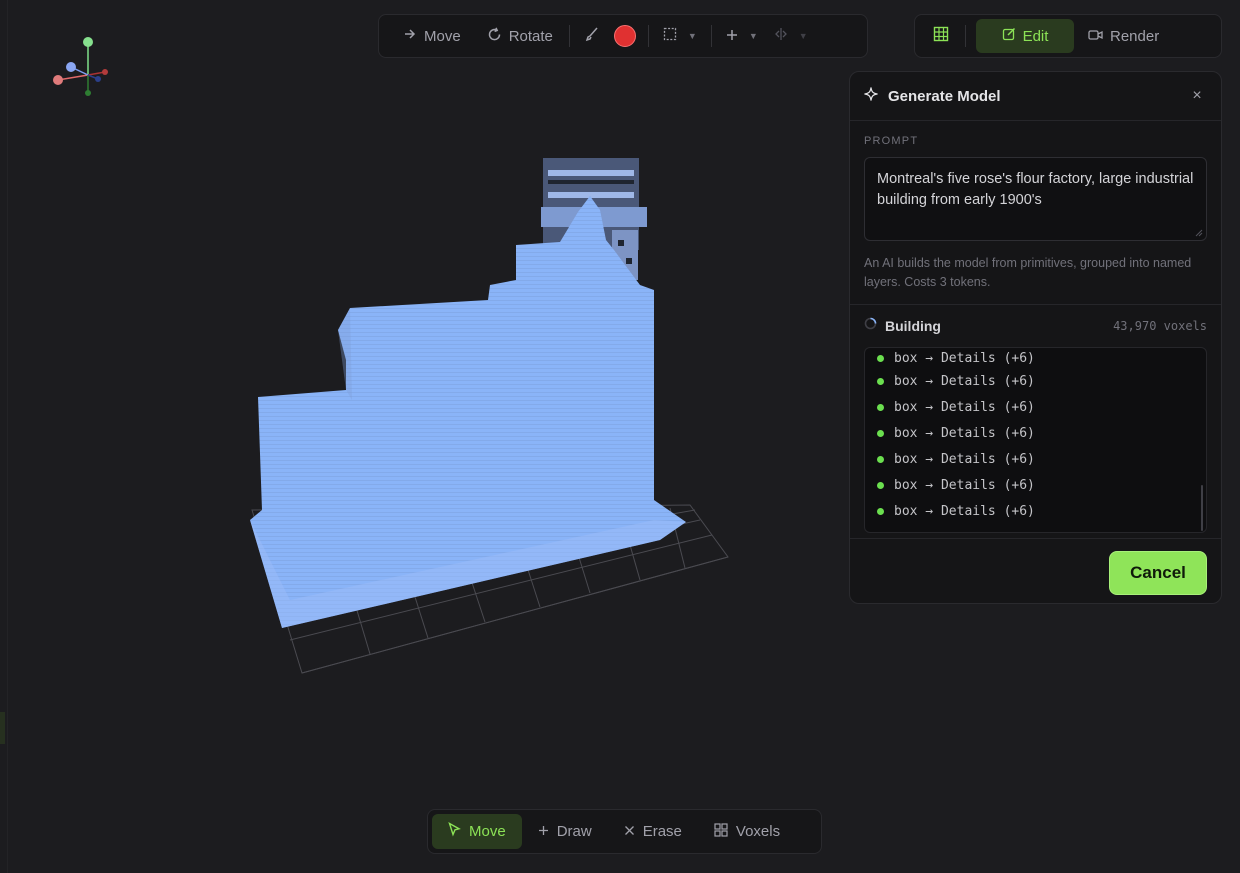 The height and width of the screenshot is (873, 1240). I want to click on edit-tools-bar: Move Draw Erase Voxels, so click(624, 831).